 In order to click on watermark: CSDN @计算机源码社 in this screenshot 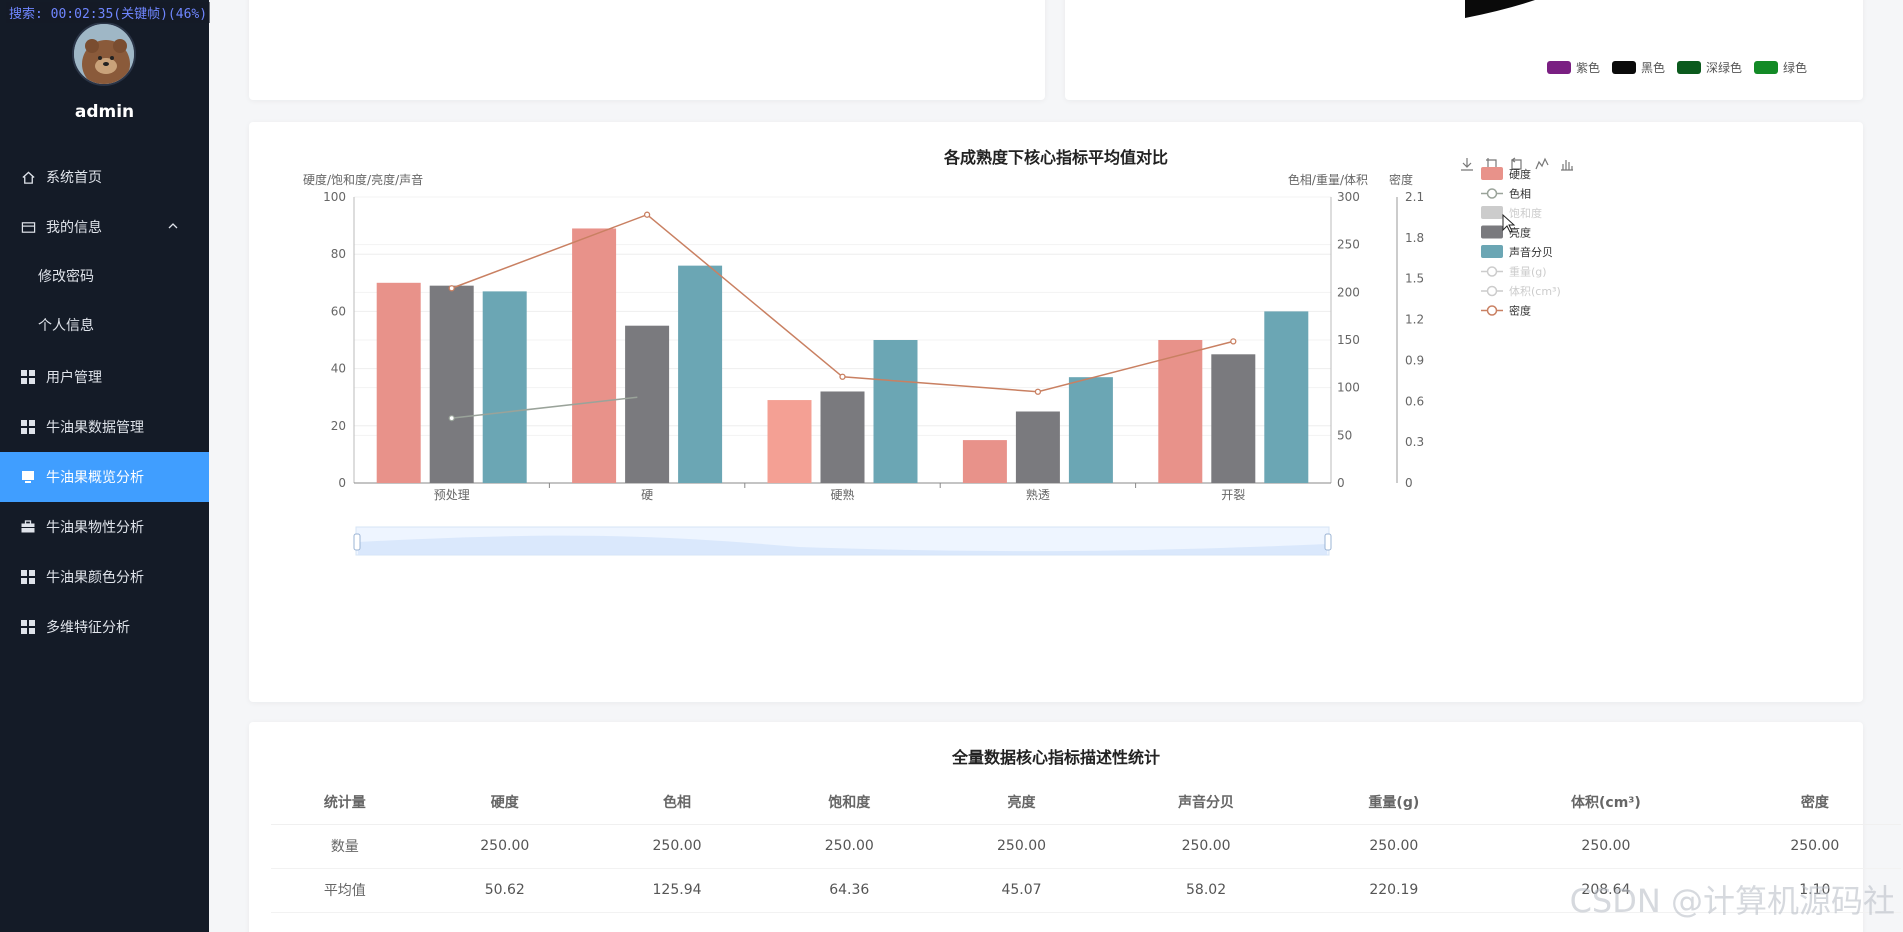, I will do `click(1732, 901)`.